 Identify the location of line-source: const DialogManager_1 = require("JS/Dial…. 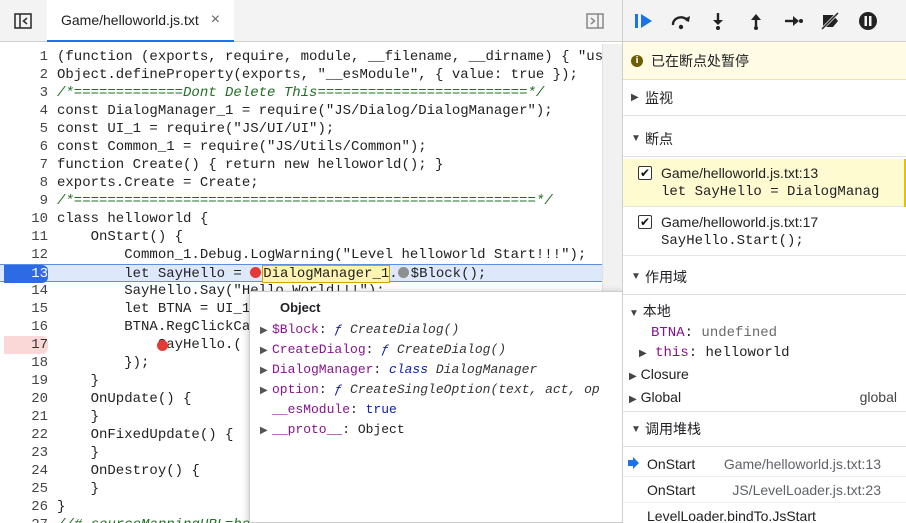
(305, 111).